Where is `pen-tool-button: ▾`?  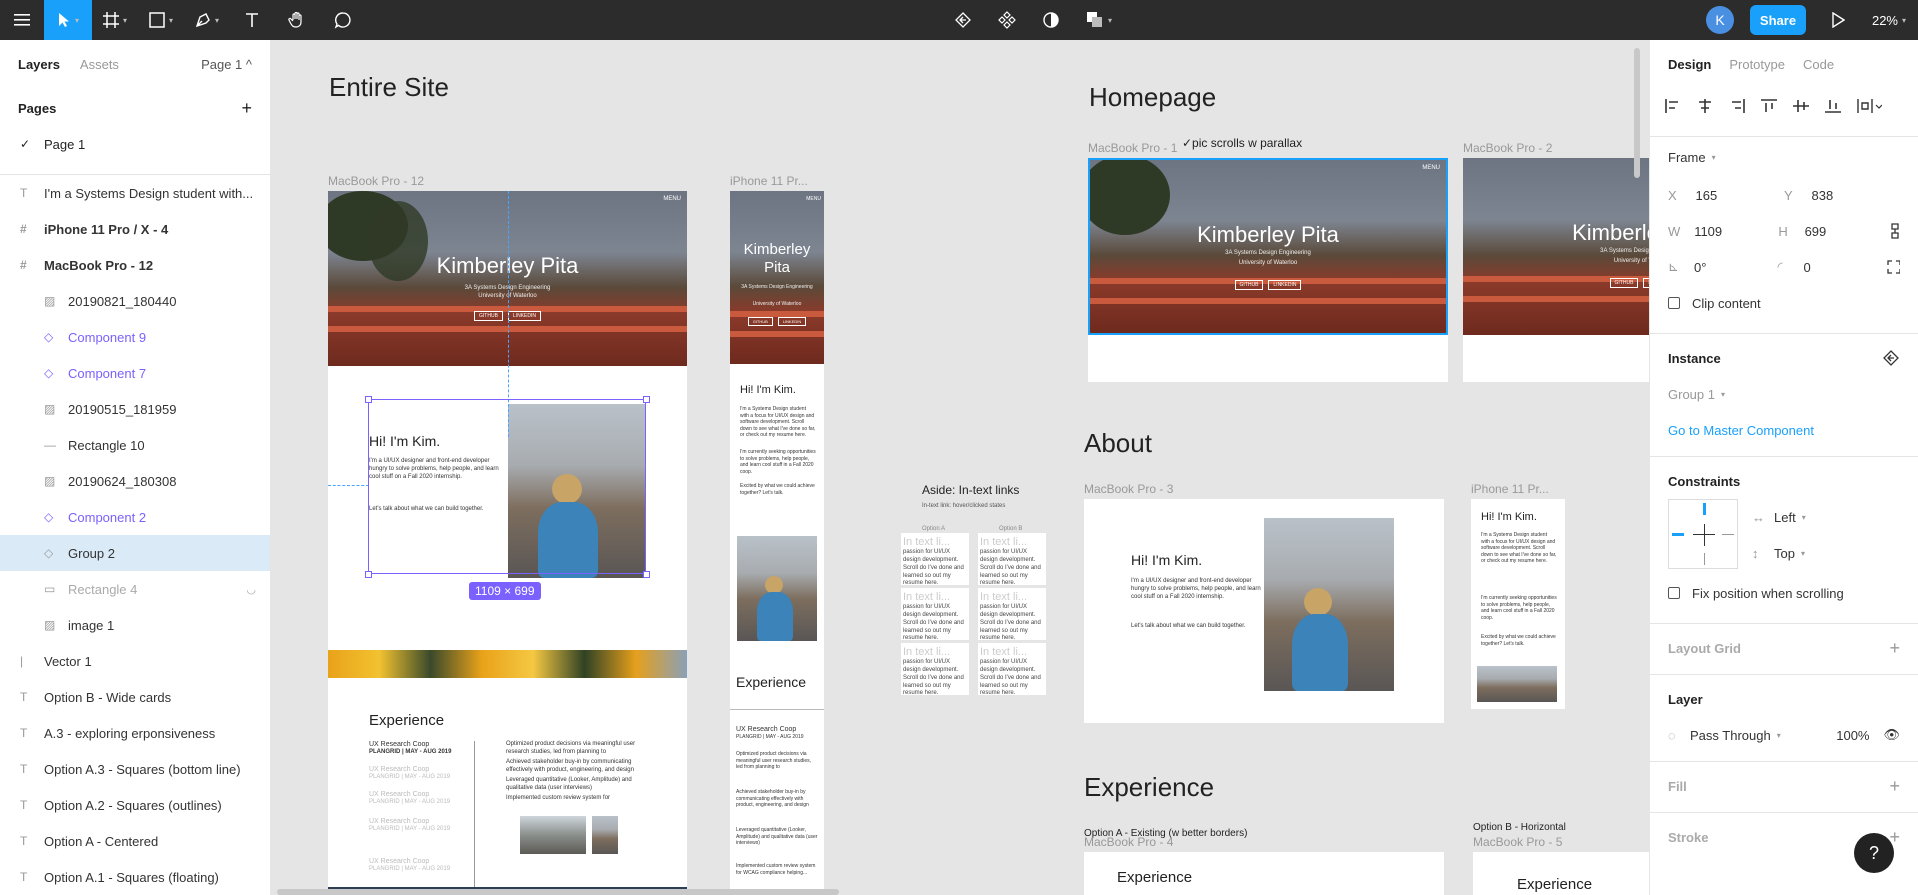
pen-tool-button: ▾ is located at coordinates (207, 20).